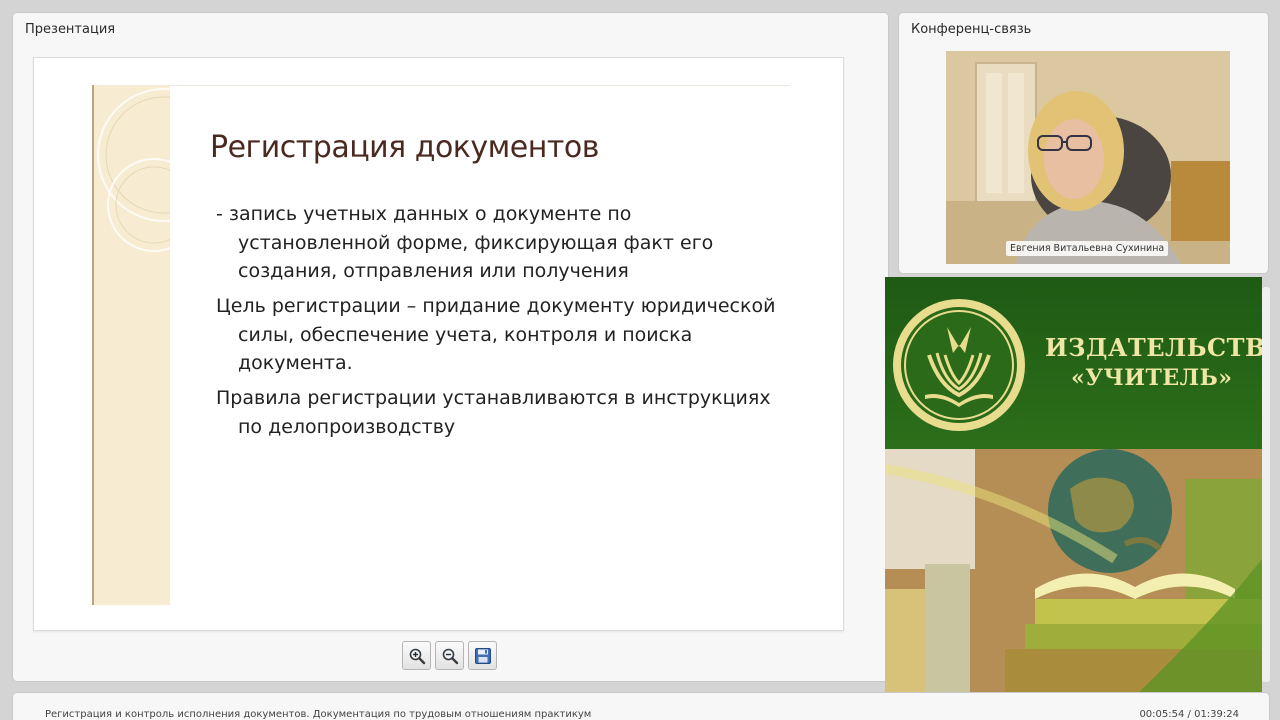 This screenshot has width=1280, height=720. Describe the element at coordinates (1153, 347) in the screenshot. I see `publisher-name-line1: ИЗДАТЕЛЬСТВО` at that location.